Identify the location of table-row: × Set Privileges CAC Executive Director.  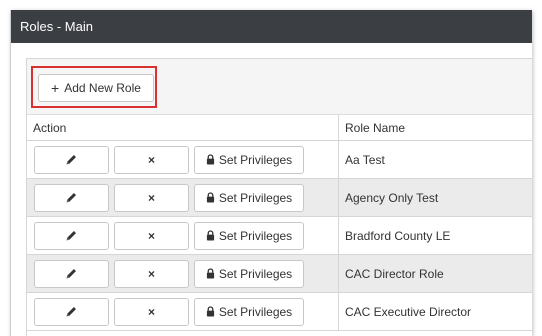
(279, 311).